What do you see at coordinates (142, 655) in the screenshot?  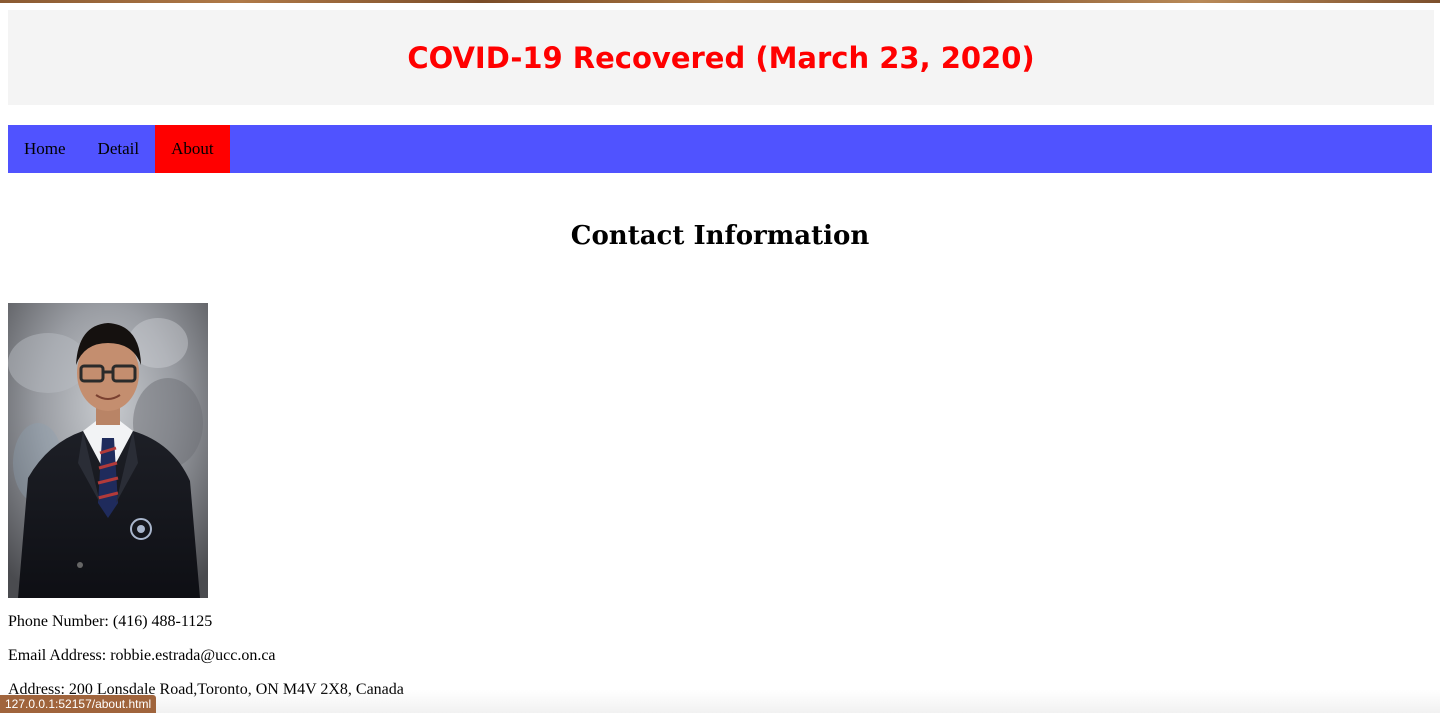 I see `email-address: Email Address: robbie.estrada@ucc.on.ca` at bounding box center [142, 655].